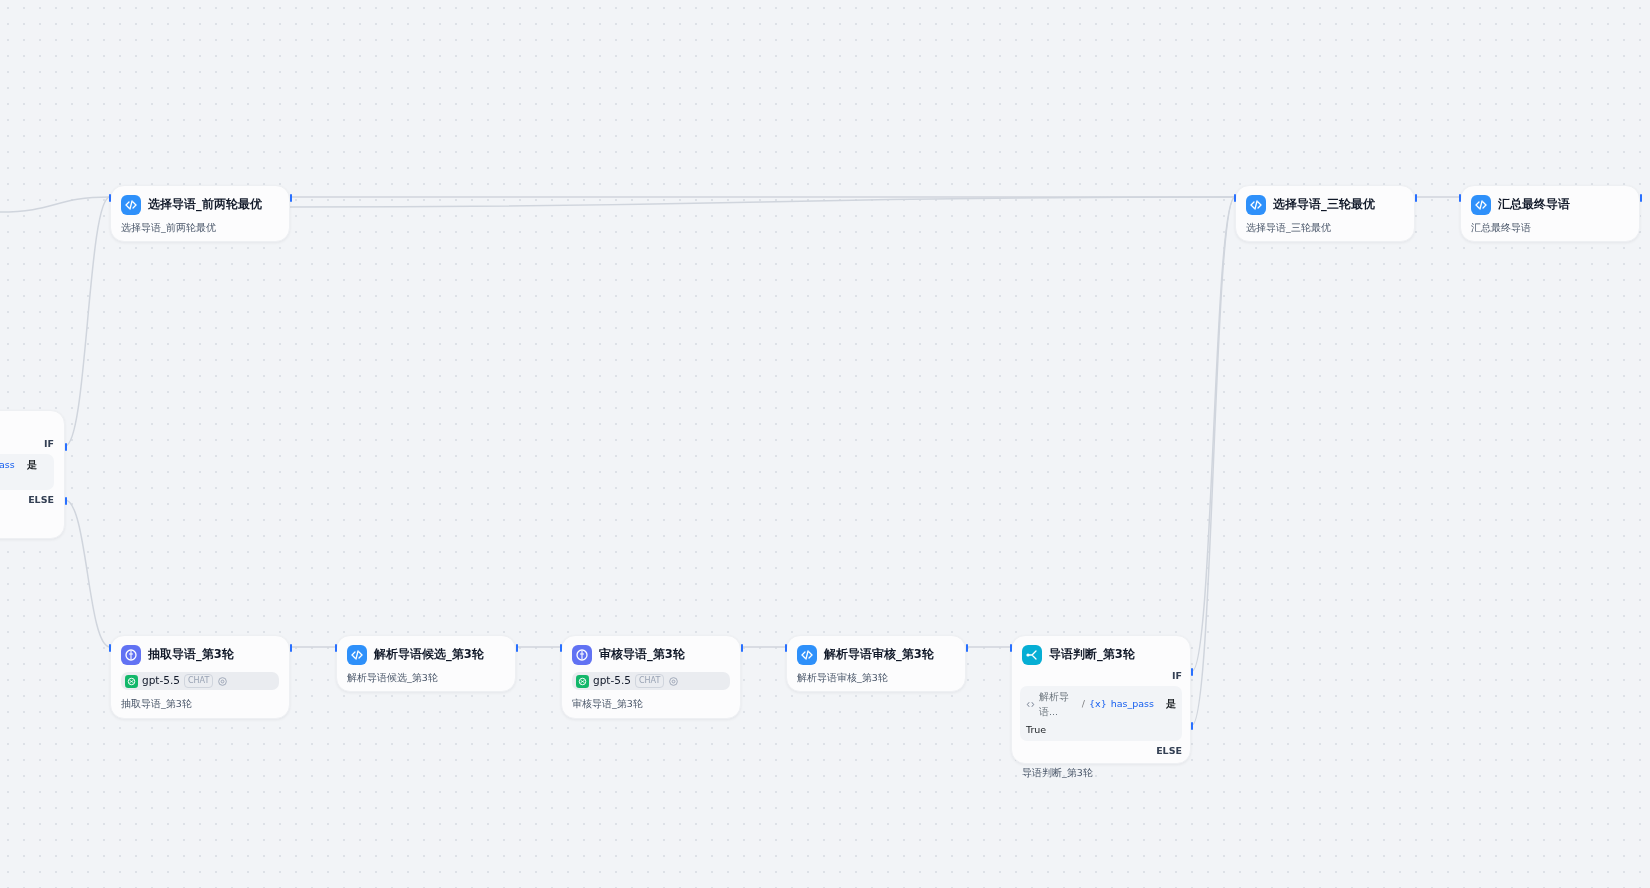 This screenshot has width=1650, height=888. Describe the element at coordinates (879, 655) in the screenshot. I see `node-title: 解析导语审核_第3轮` at that location.